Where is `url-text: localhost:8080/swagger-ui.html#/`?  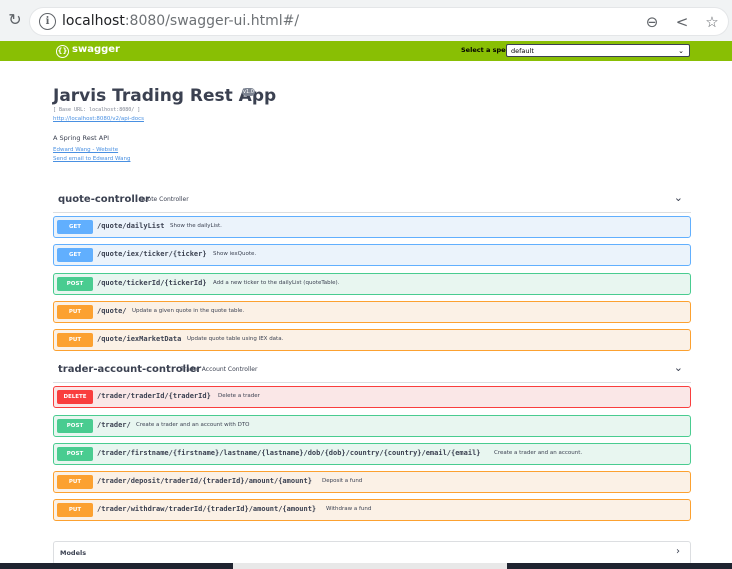
url-text: localhost:8080/swagger-ui.html#/ is located at coordinates (180, 21).